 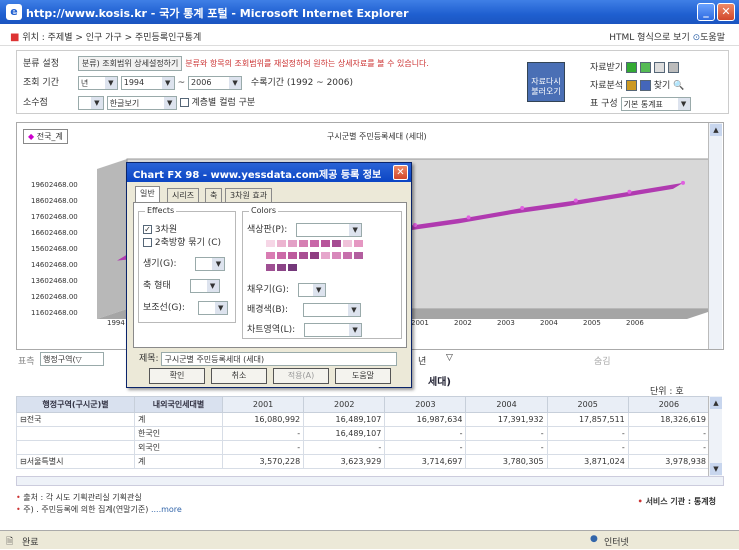 I want to click on y-tick-label: 18602468.00, so click(x=54, y=201).